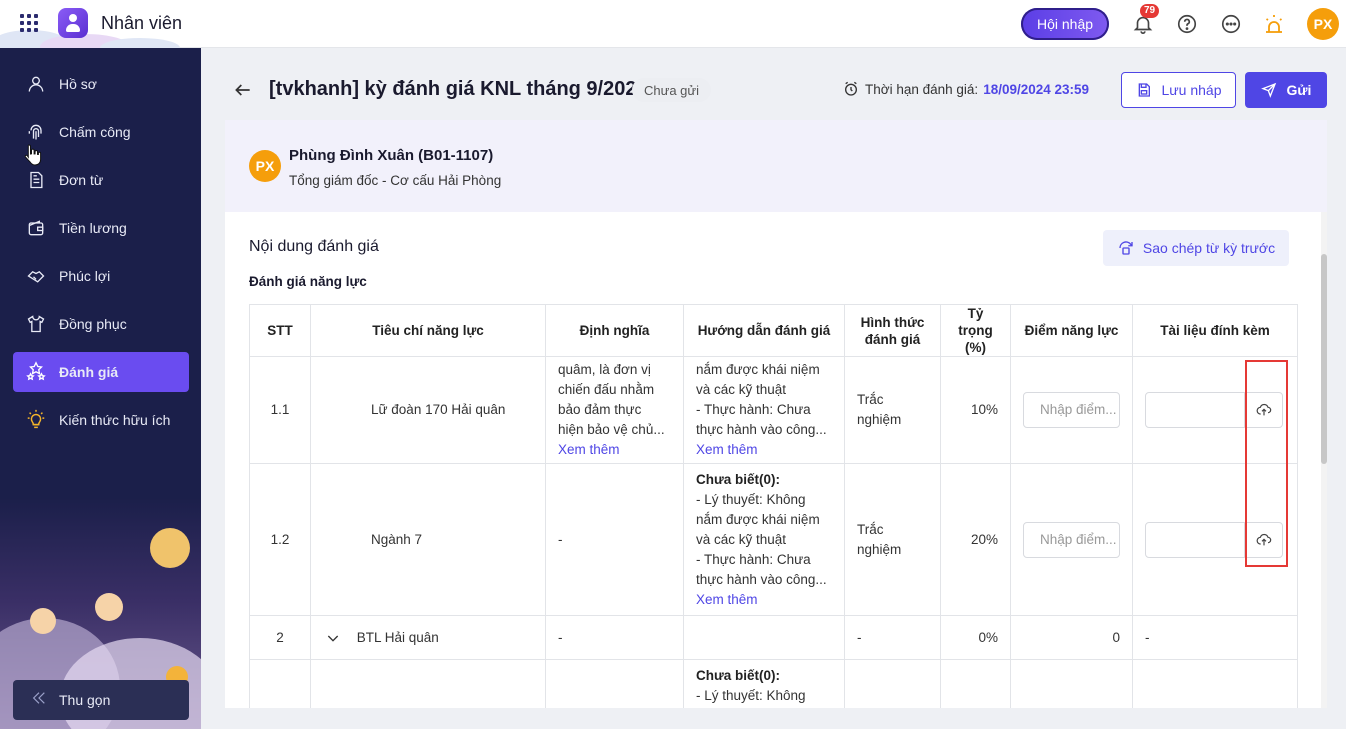 The width and height of the screenshot is (1346, 729). I want to click on sidebar-item-label: Đồng phục, so click(93, 324).